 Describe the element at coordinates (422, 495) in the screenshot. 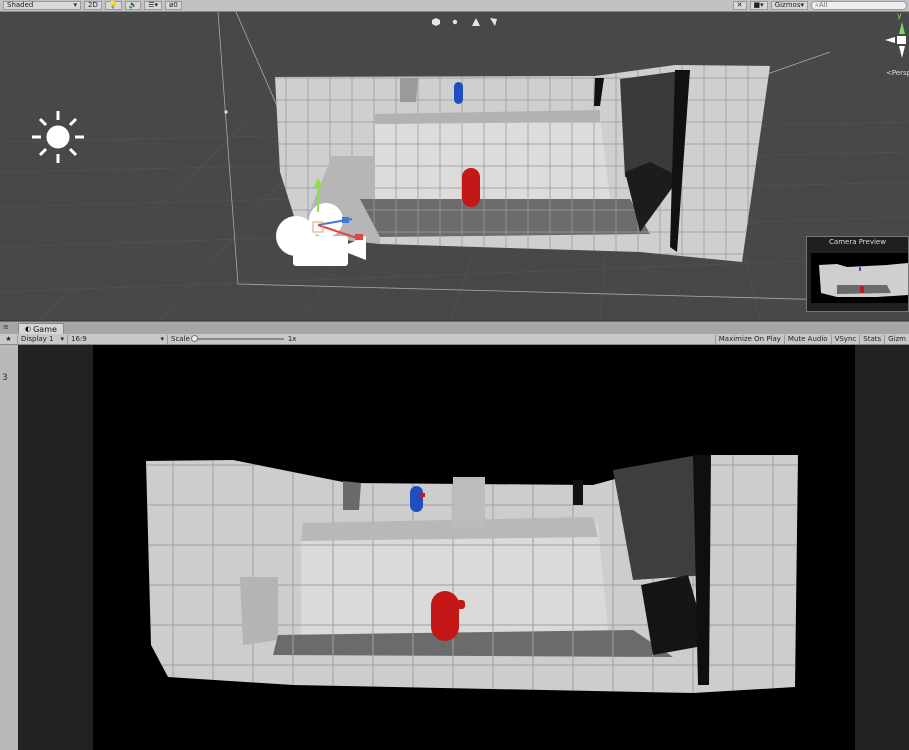

I see `enemy-facing-marker` at that location.